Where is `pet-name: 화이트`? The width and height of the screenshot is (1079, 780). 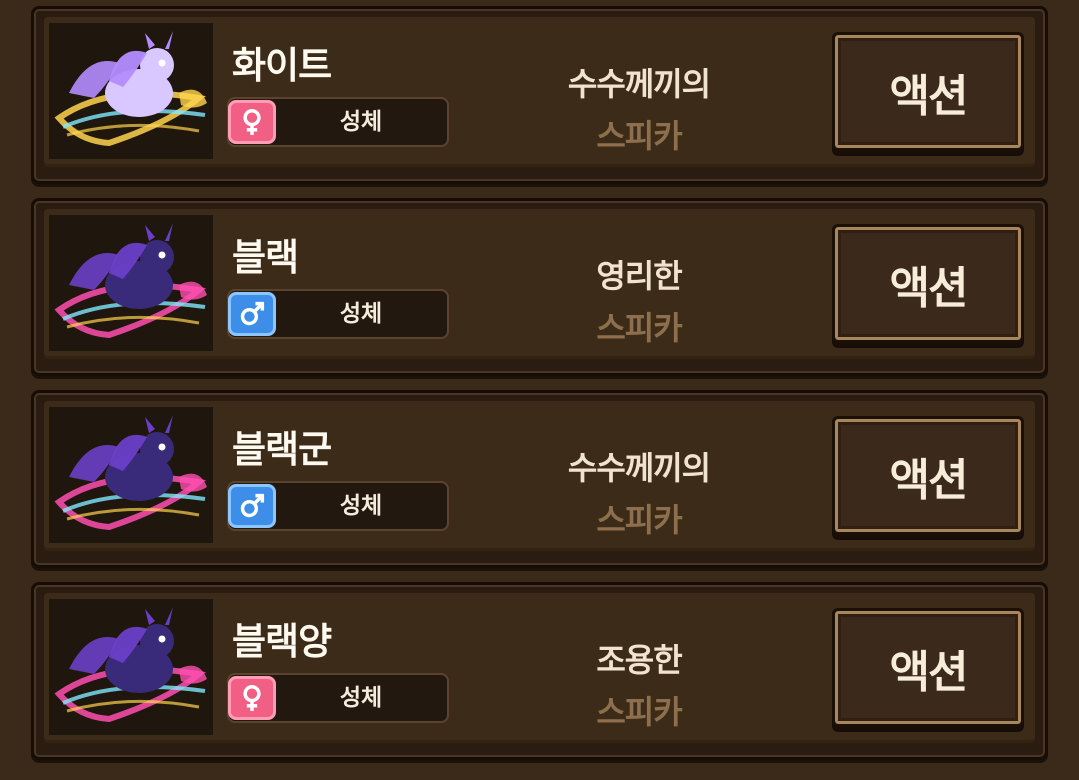 pet-name: 화이트 is located at coordinates (282, 65).